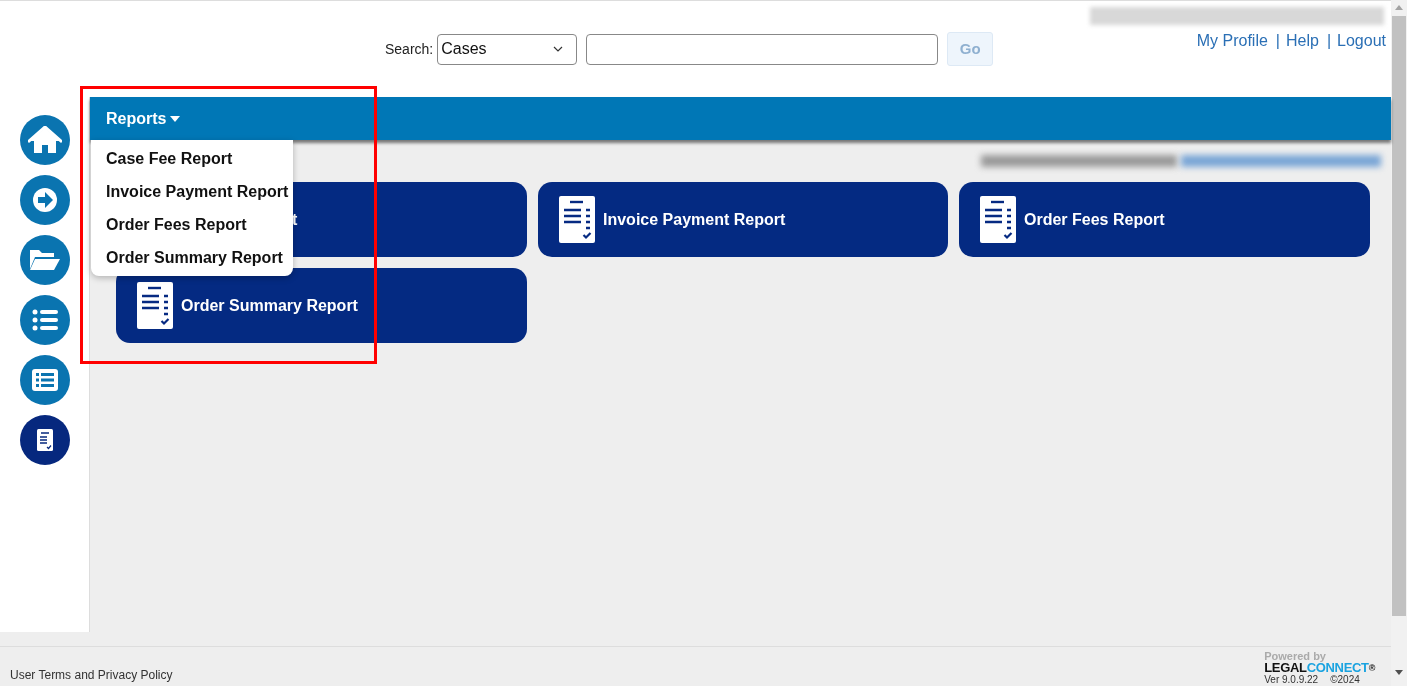 The image size is (1407, 686). I want to click on list-icon, so click(44, 320).